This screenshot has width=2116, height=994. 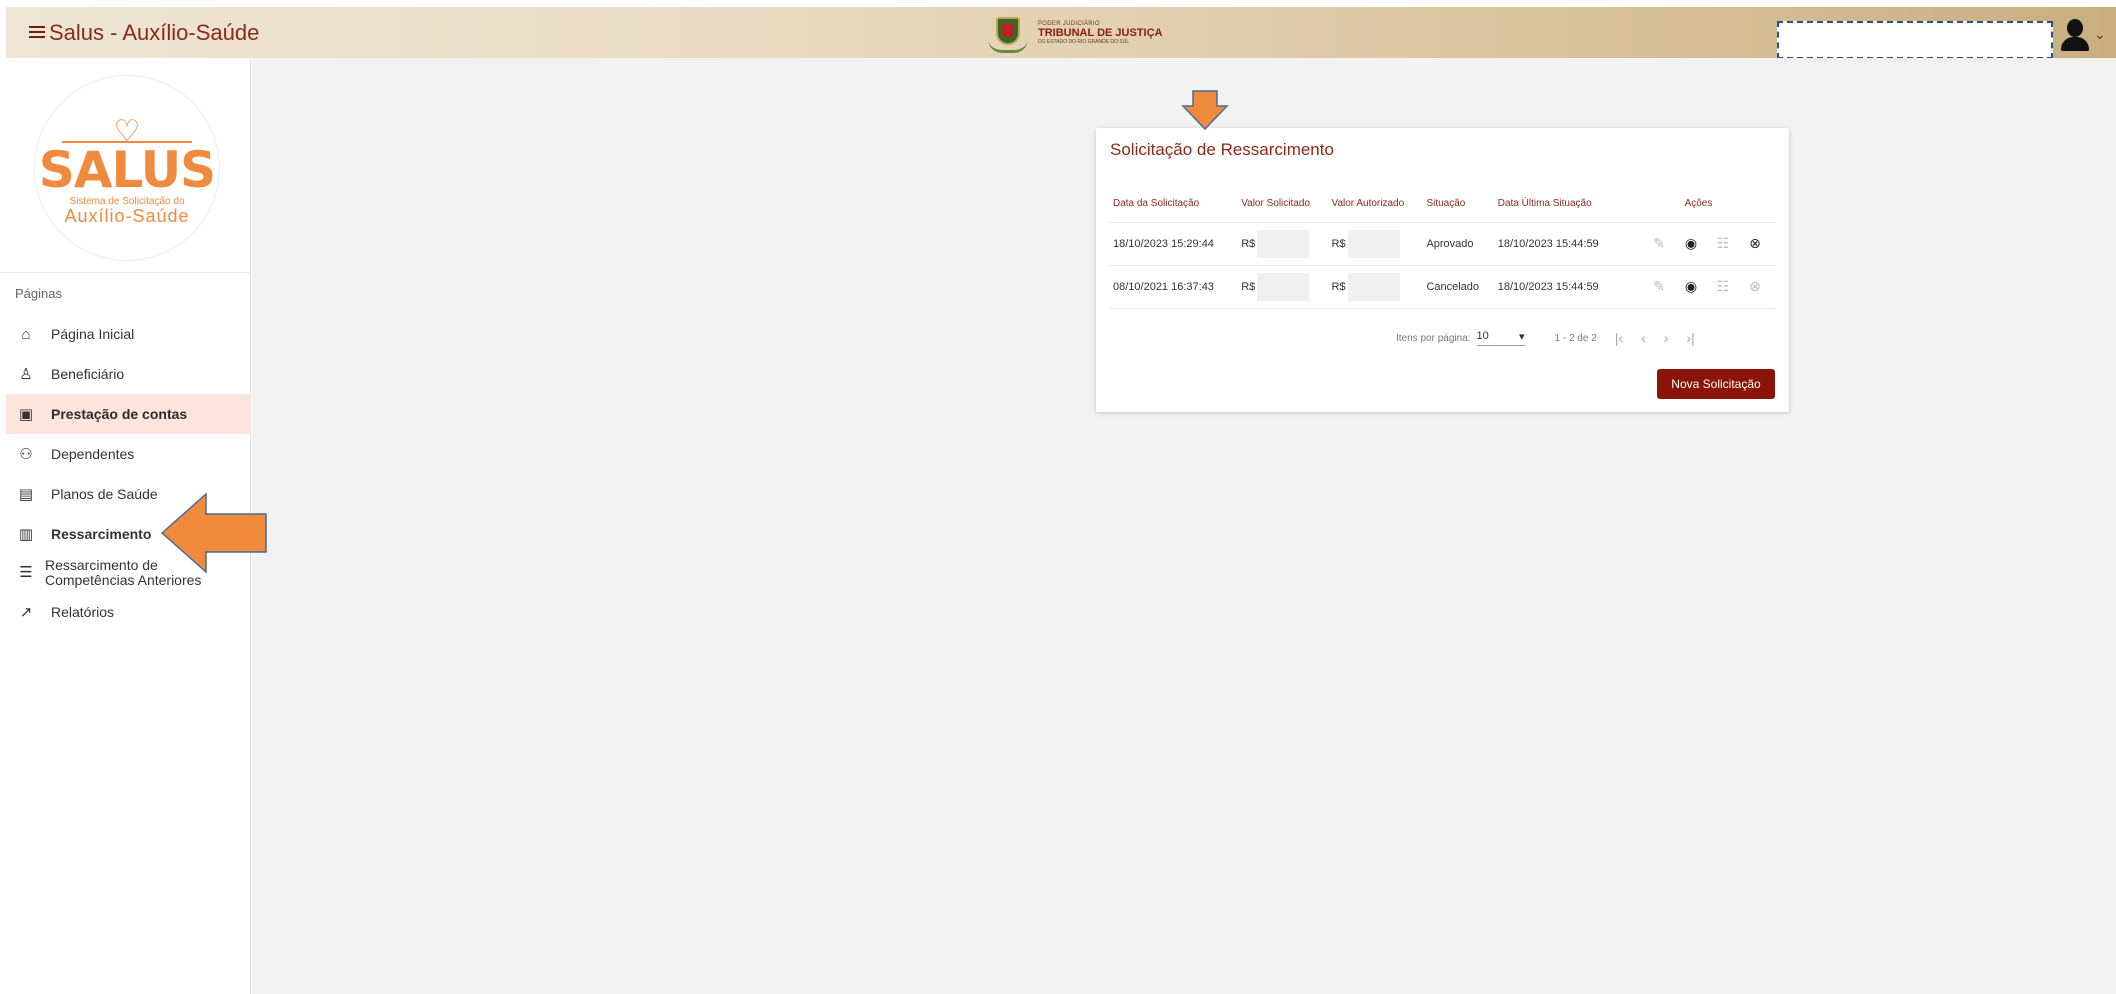 What do you see at coordinates (128, 454) in the screenshot?
I see `sidebar-item-dependentes: ⚇ Dependentes` at bounding box center [128, 454].